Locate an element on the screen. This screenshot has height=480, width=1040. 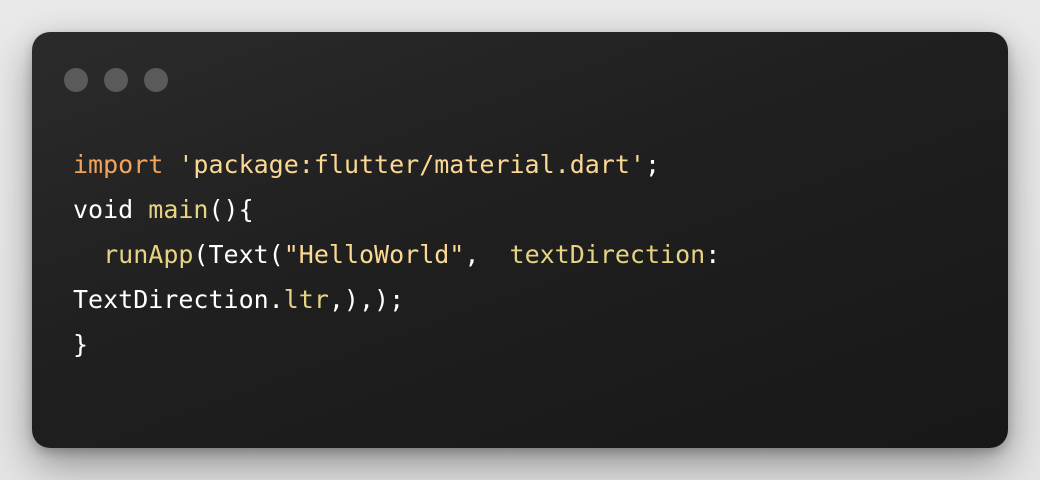
import-string: 'package:flutter/material.dart' is located at coordinates (411, 164).